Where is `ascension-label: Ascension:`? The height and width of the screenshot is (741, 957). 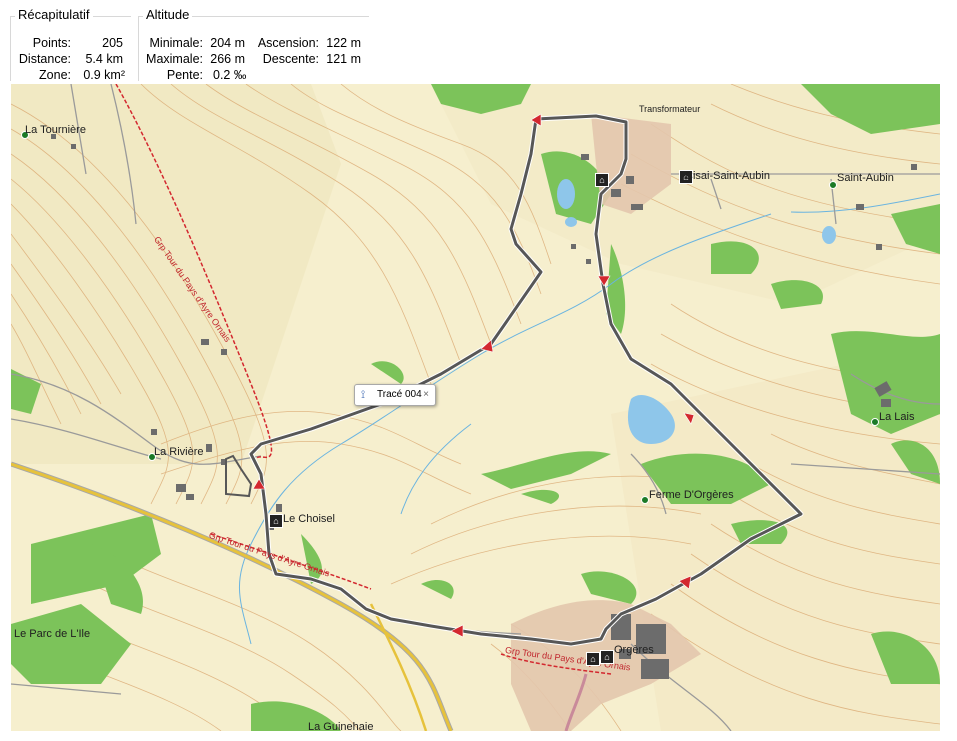
ascension-label: Ascension: is located at coordinates (288, 43).